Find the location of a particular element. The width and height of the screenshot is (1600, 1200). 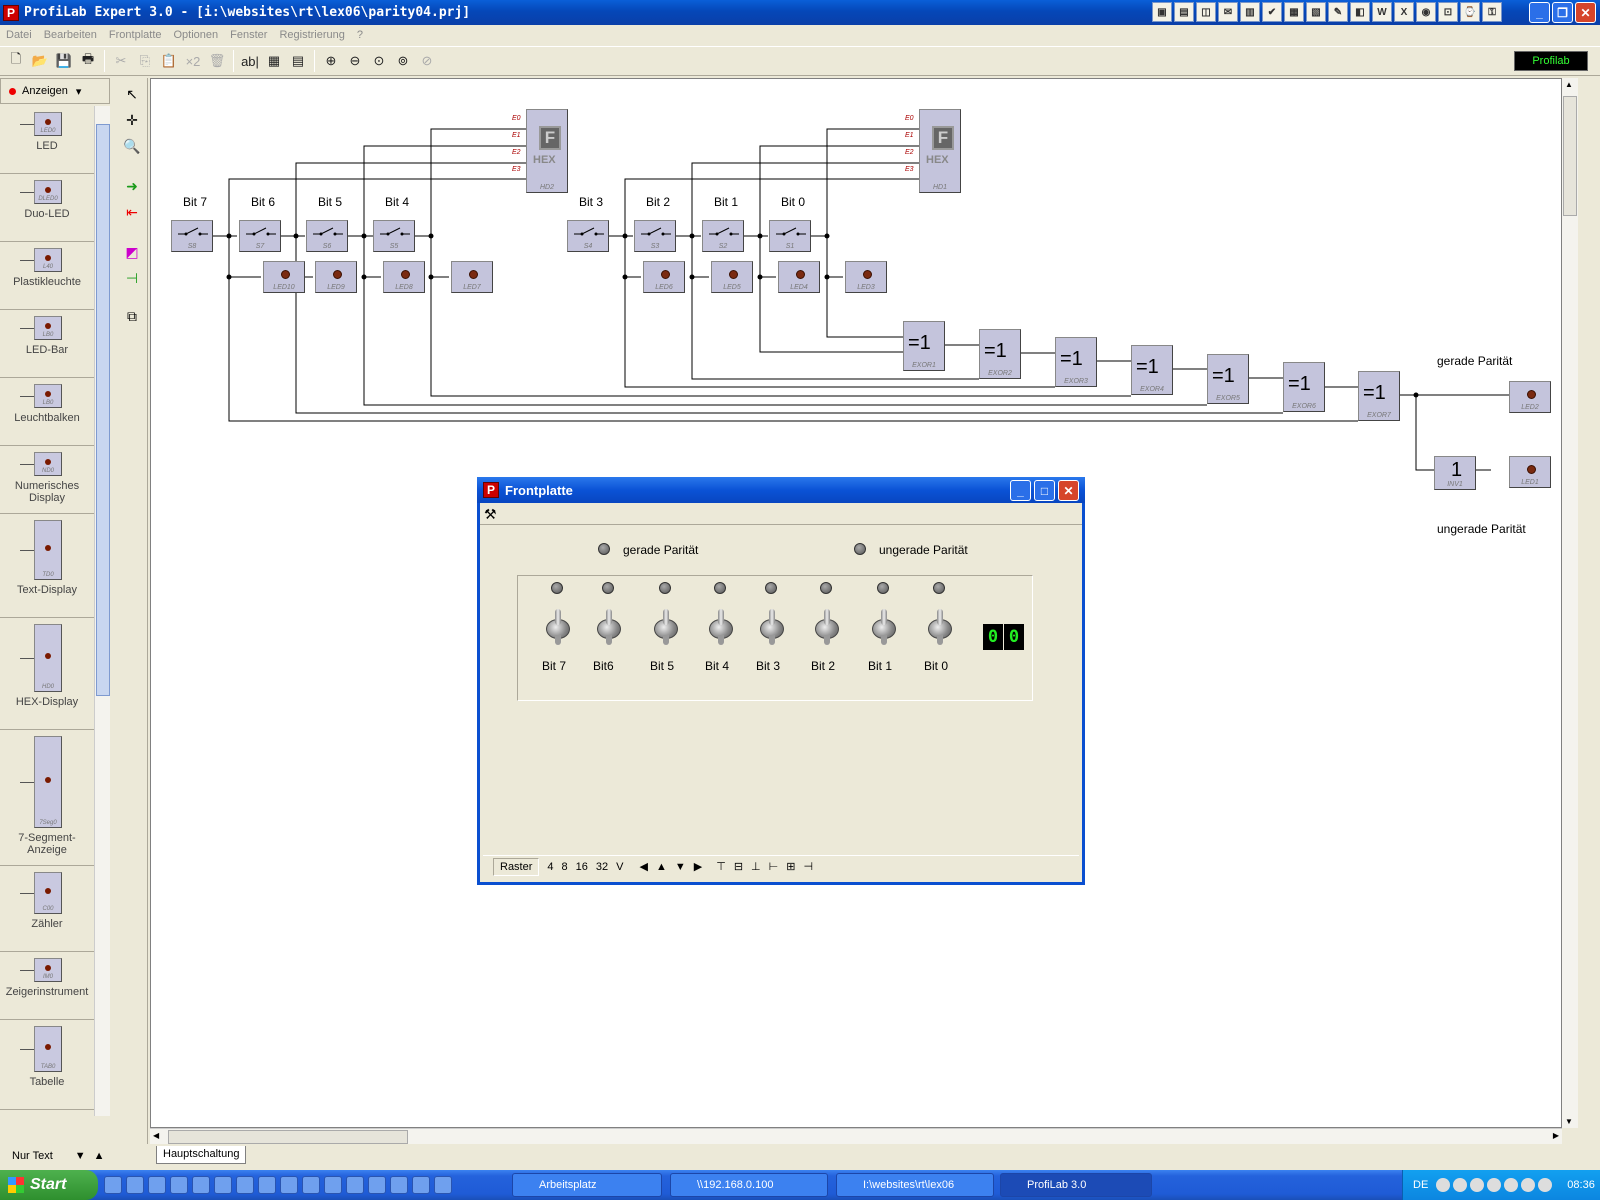

align-top-icon: ⊤ is located at coordinates (721, 866).